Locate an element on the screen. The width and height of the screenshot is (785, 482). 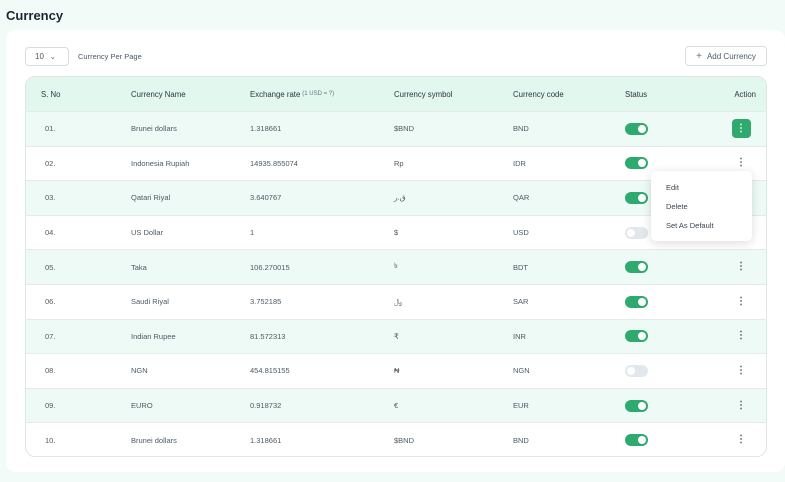
row-exchange-rate: 454.815155 is located at coordinates (270, 371).